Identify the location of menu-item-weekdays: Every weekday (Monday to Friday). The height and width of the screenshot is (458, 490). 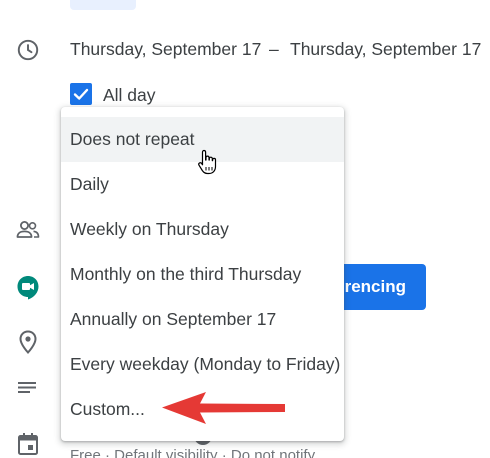
(202, 364).